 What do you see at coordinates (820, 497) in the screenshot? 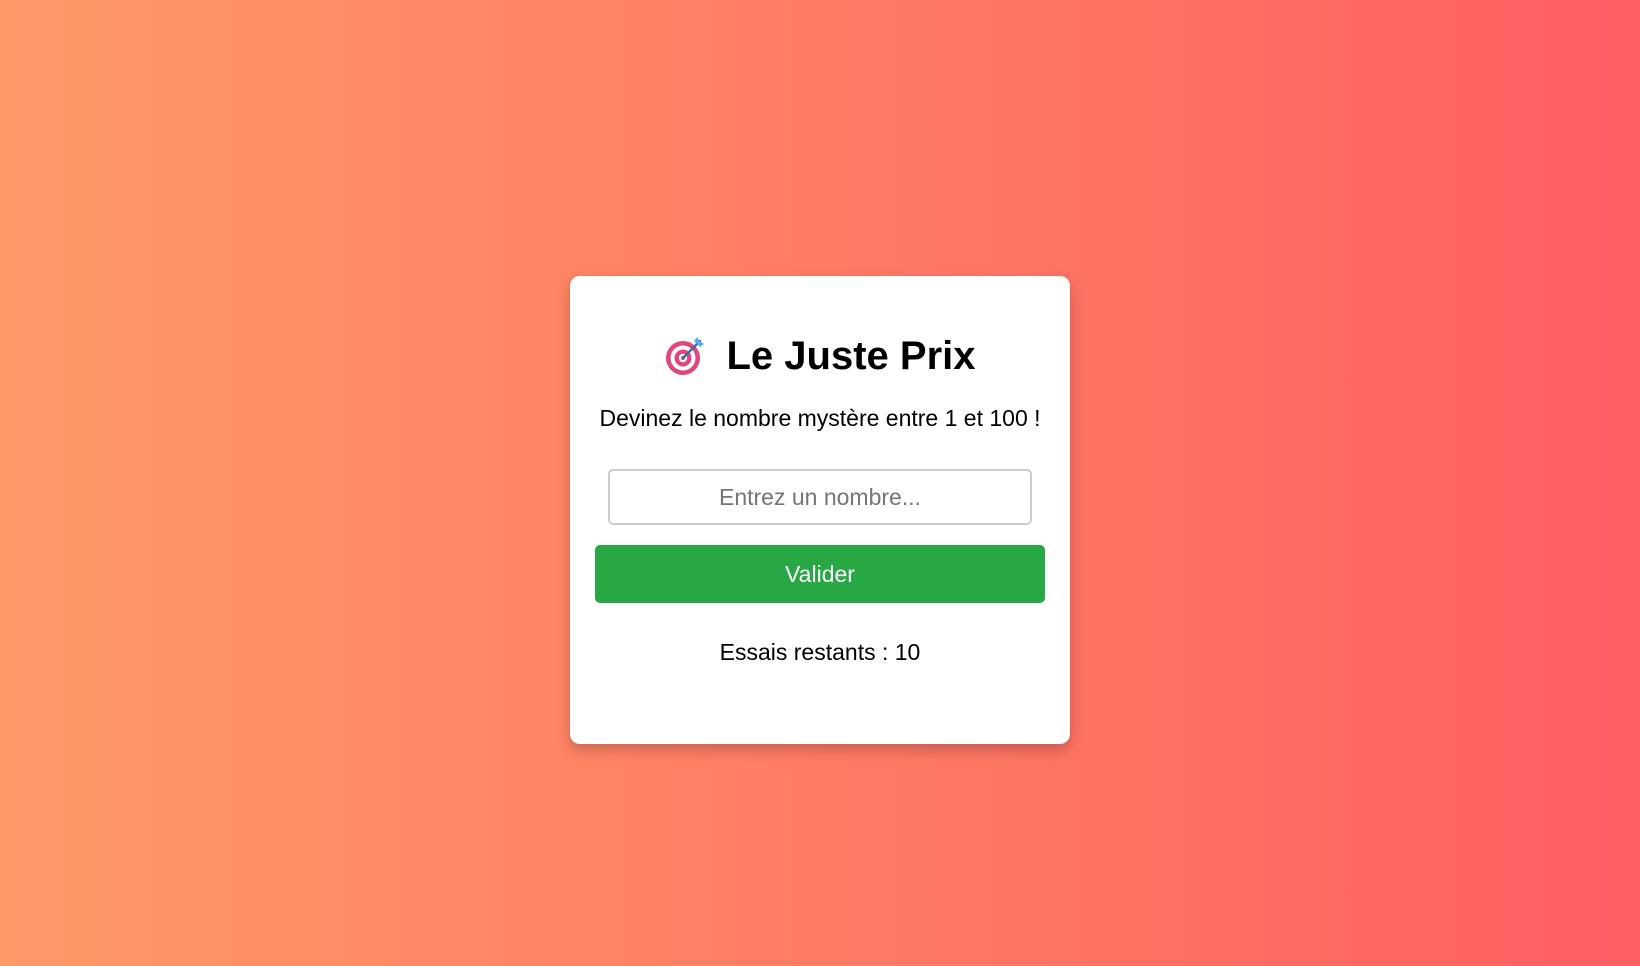
I see `number-input` at bounding box center [820, 497].